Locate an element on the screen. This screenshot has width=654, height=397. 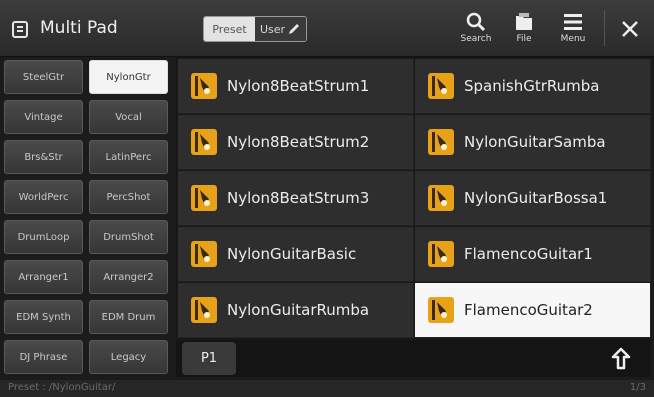
pad-item: FlamencoGuitar1 is located at coordinates (533, 254).